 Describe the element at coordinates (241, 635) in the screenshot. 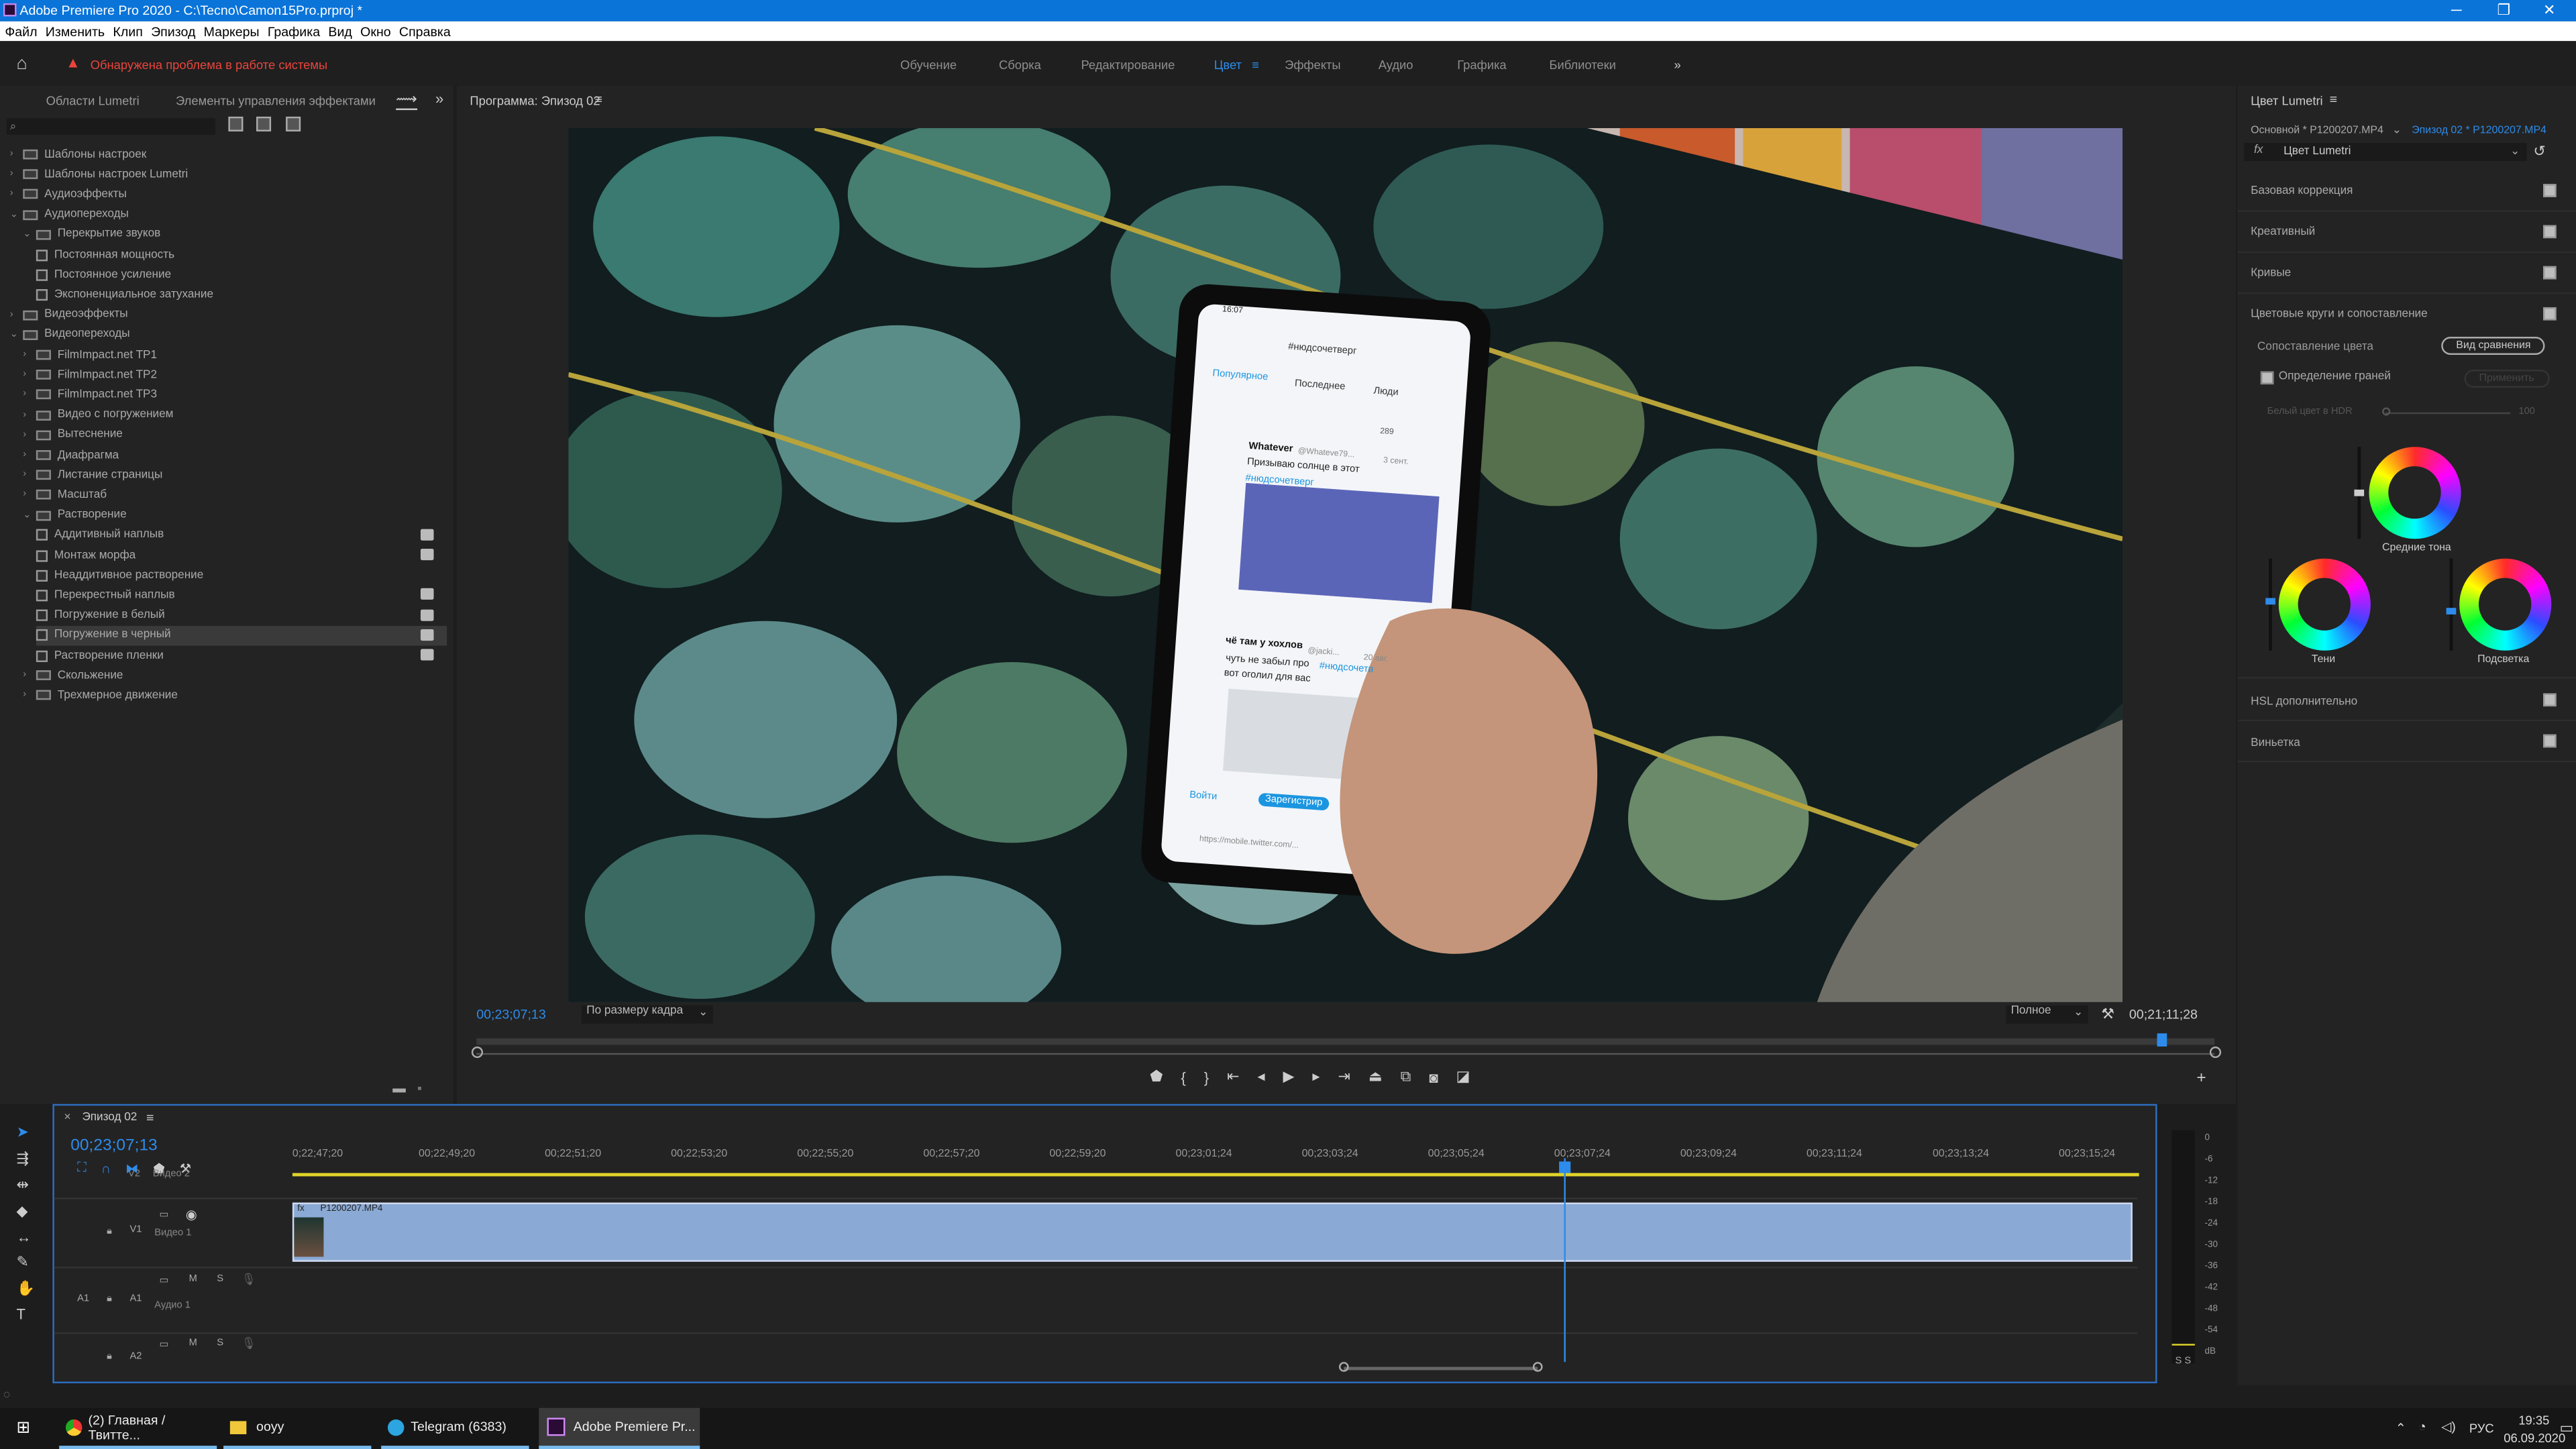

I see `tree-effect-item: Погружение в черный` at that location.